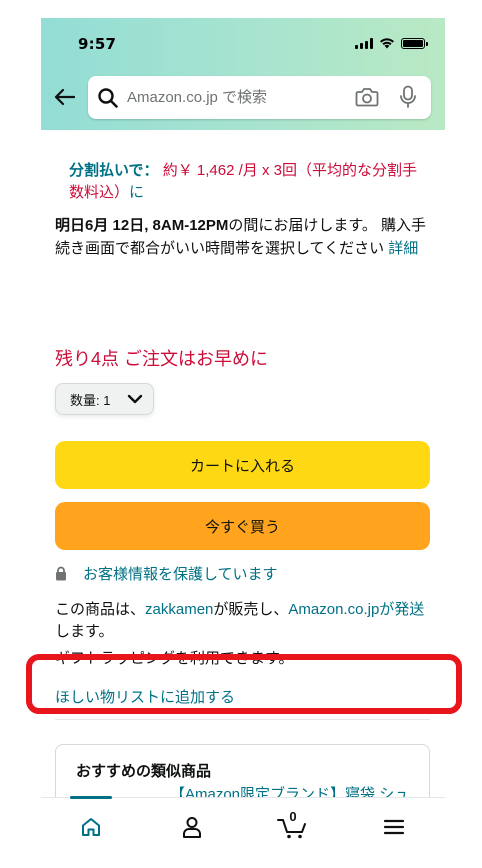 The width and height of the screenshot is (482, 868). Describe the element at coordinates (162, 359) in the screenshot. I see `stock-message: 残り4点 ご注文はお早めに` at that location.